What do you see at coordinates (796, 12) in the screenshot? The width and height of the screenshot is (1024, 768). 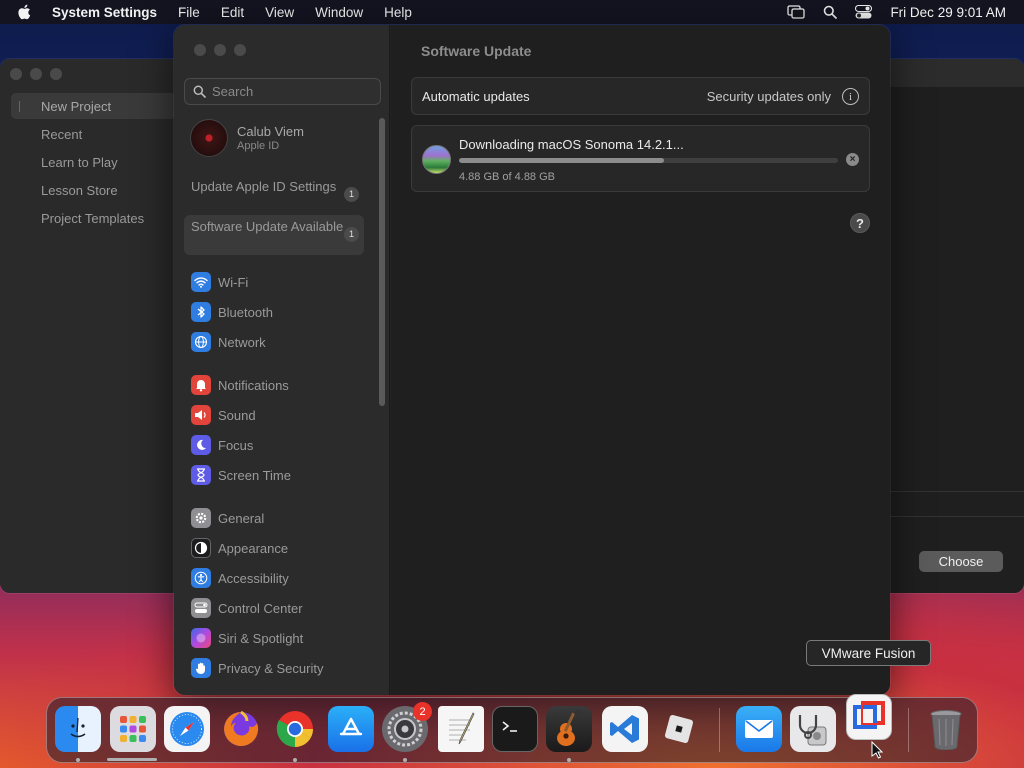 I see `screen-mirroring-icon` at bounding box center [796, 12].